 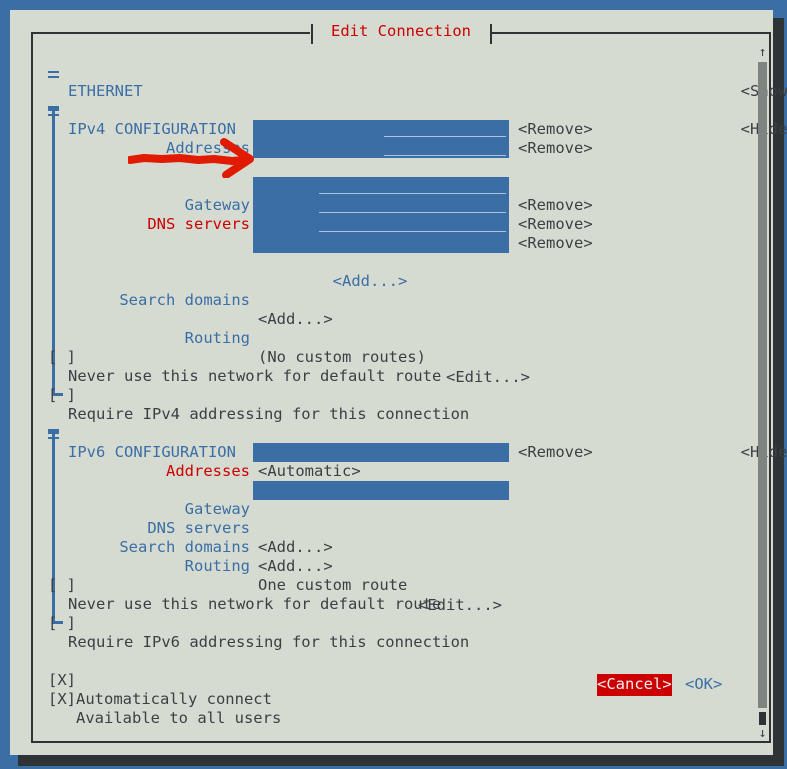 I want to click on ipv4-search-domains-row: Search domains <Add...>, so click(x=187, y=300).